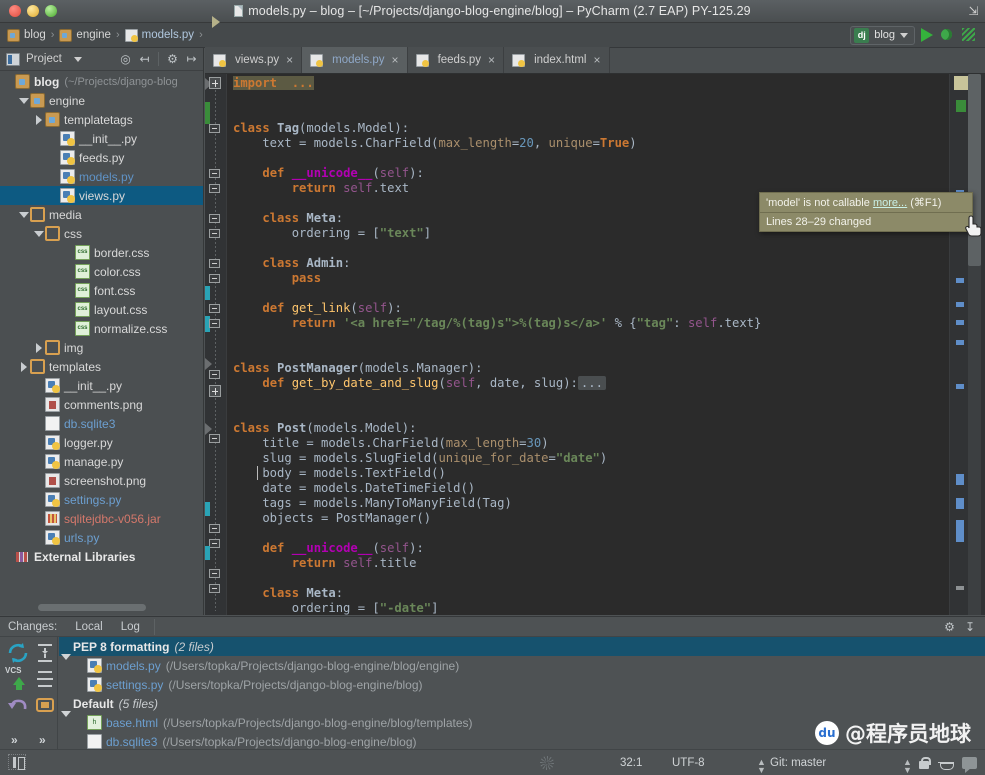 This screenshot has width=985, height=775. What do you see at coordinates (522, 705) in the screenshot?
I see `changelist-group-row: Default (5 files)` at bounding box center [522, 705].